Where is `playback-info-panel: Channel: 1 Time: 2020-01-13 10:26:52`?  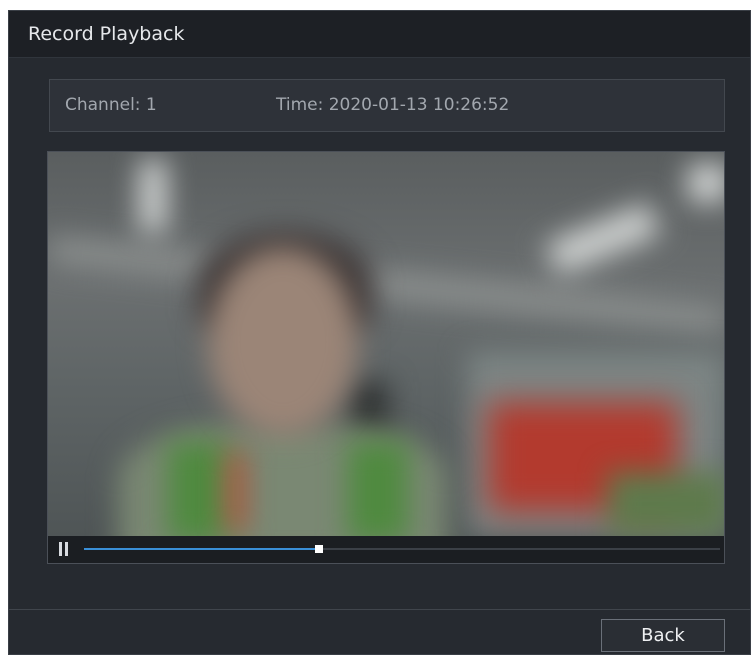
playback-info-panel: Channel: 1 Time: 2020-01-13 10:26:52 is located at coordinates (387, 105).